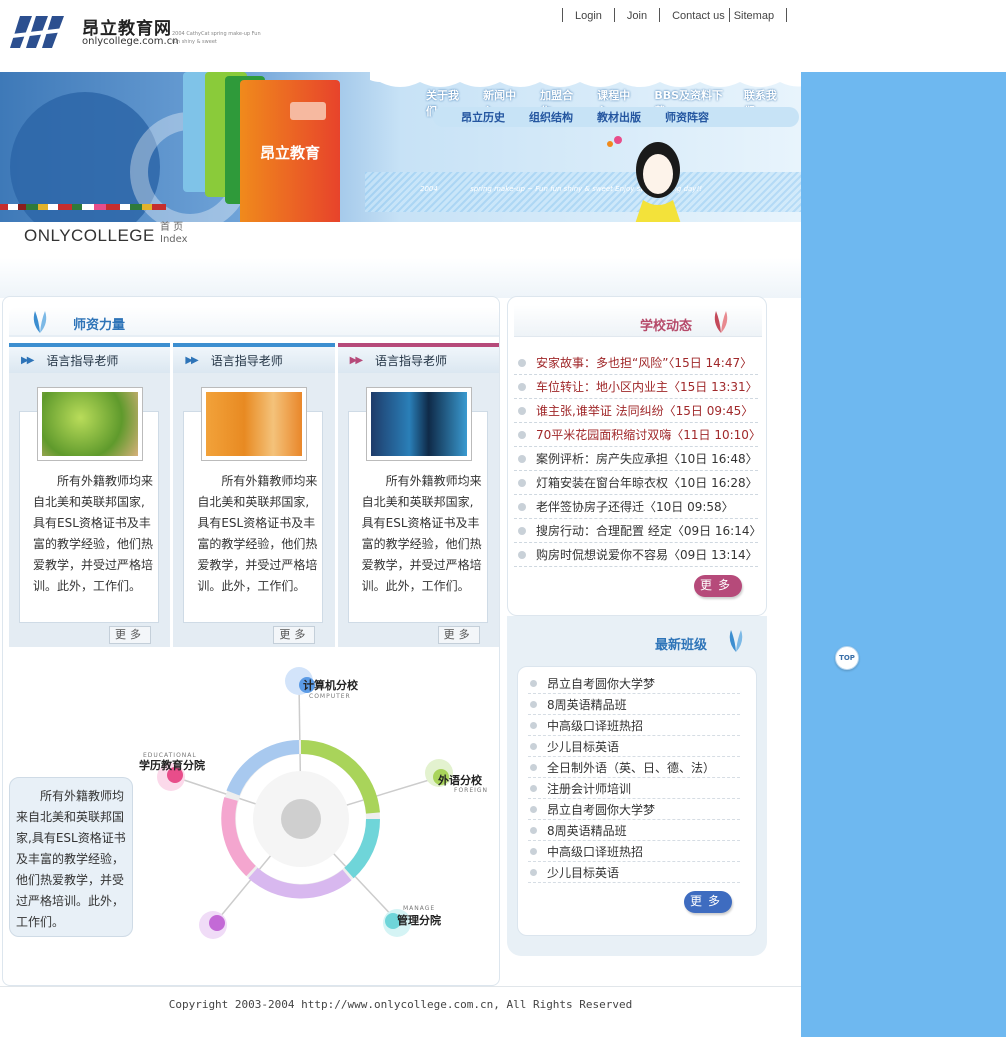 The height and width of the screenshot is (1037, 1006). I want to click on news-item-text: 车位转让：地小区内业主〈15日 13:31〉, so click(647, 387).